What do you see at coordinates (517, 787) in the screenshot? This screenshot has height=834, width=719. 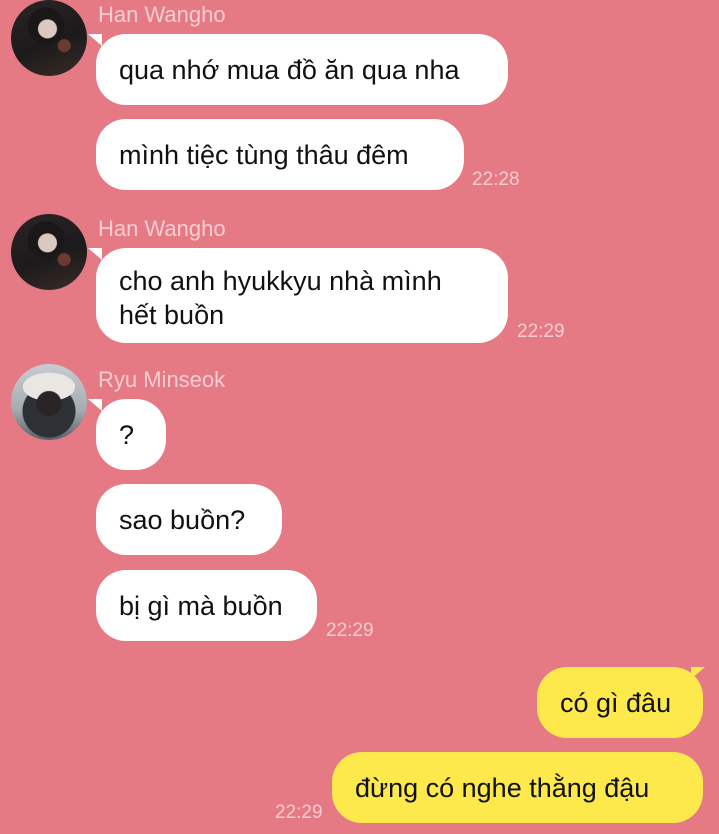 I see `my-message-bubble: đừng có nghe thằng đậu` at bounding box center [517, 787].